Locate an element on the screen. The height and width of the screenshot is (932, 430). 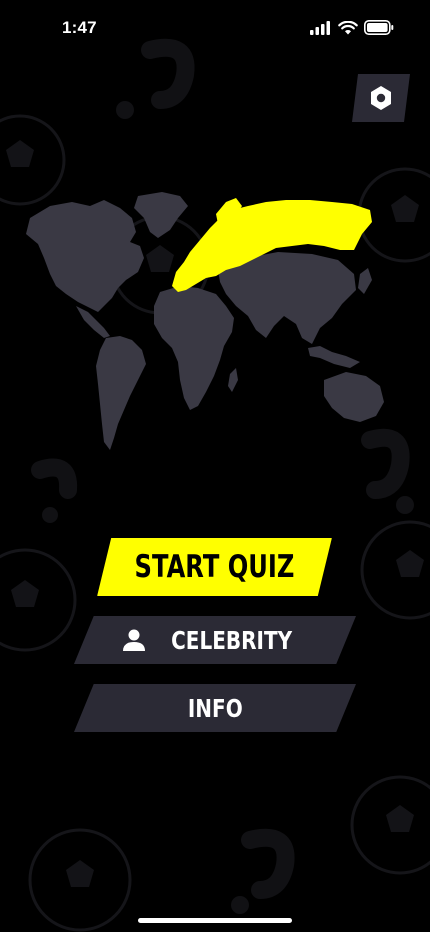
celebrity-button: CELEBRITY is located at coordinates (215, 640).